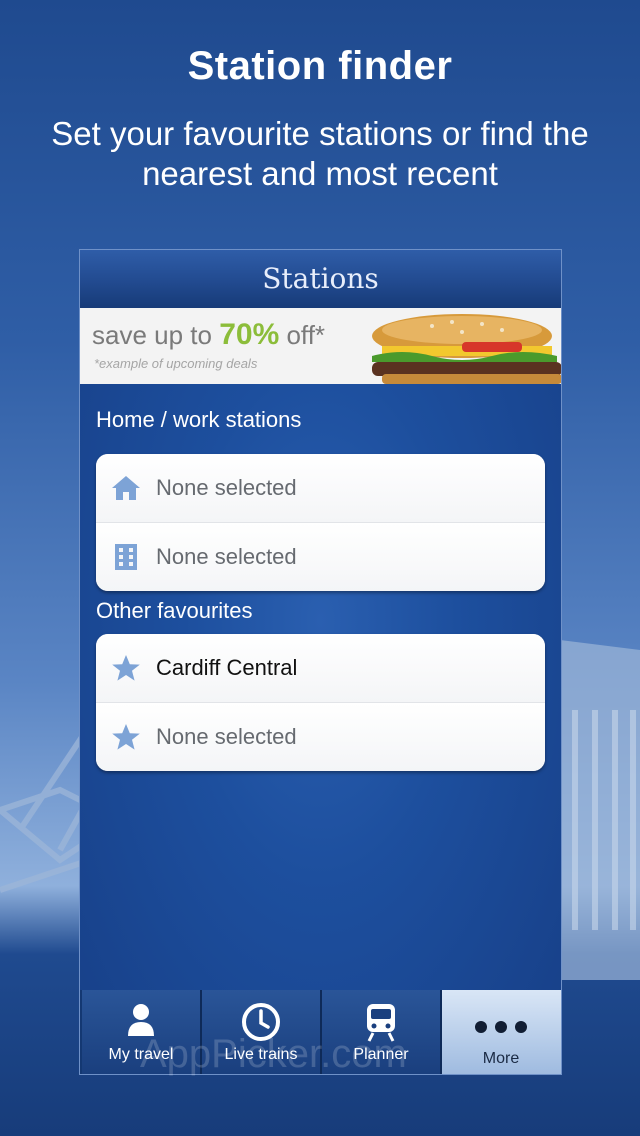  What do you see at coordinates (501, 1032) in the screenshot?
I see `tab-more: More` at bounding box center [501, 1032].